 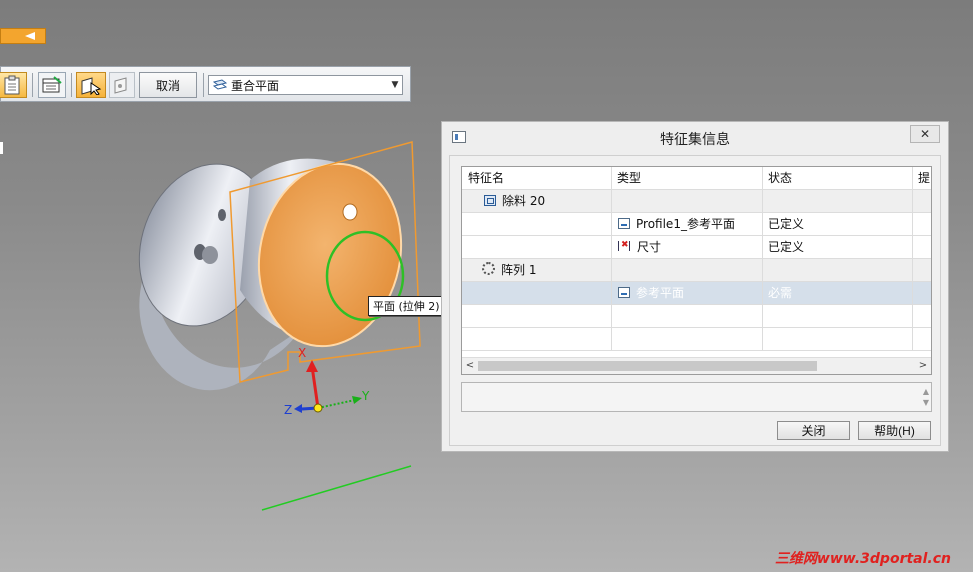 I want to click on table-row: 除料 20, so click(x=696, y=201).